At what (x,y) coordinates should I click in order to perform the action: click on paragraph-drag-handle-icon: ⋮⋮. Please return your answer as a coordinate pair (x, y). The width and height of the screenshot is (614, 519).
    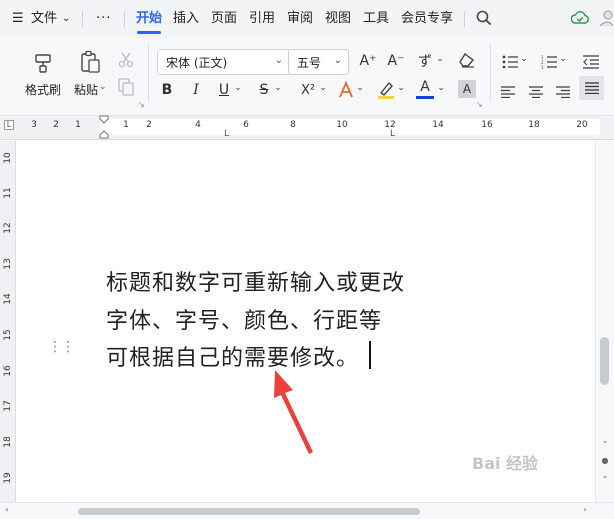
    Looking at the image, I should click on (61, 347).